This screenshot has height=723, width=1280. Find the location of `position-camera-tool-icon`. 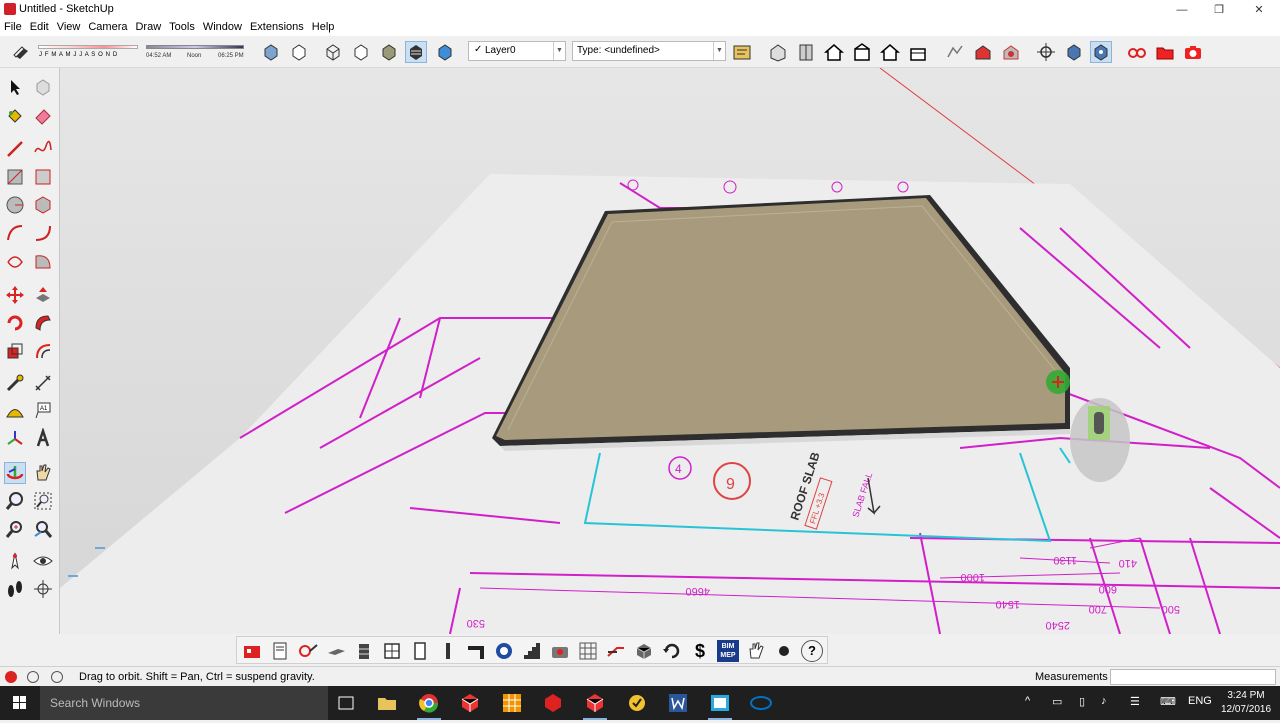

position-camera-tool-icon is located at coordinates (15, 561).